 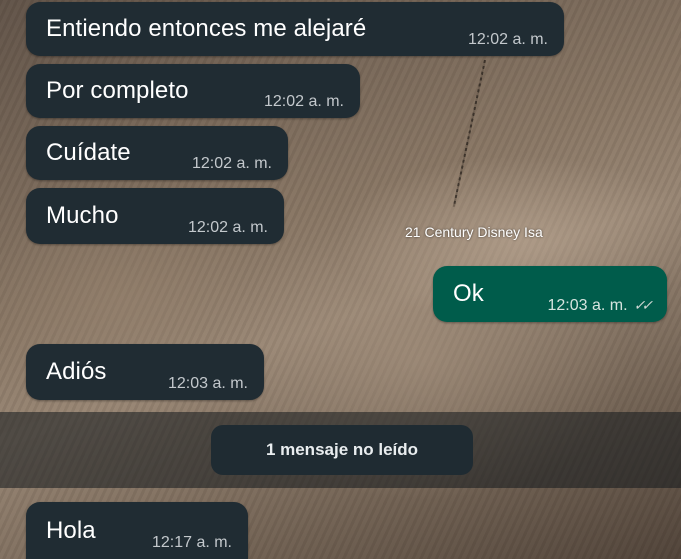 What do you see at coordinates (137, 530) in the screenshot?
I see `message-bubble-incoming: Hola 12:17 a. m.` at bounding box center [137, 530].